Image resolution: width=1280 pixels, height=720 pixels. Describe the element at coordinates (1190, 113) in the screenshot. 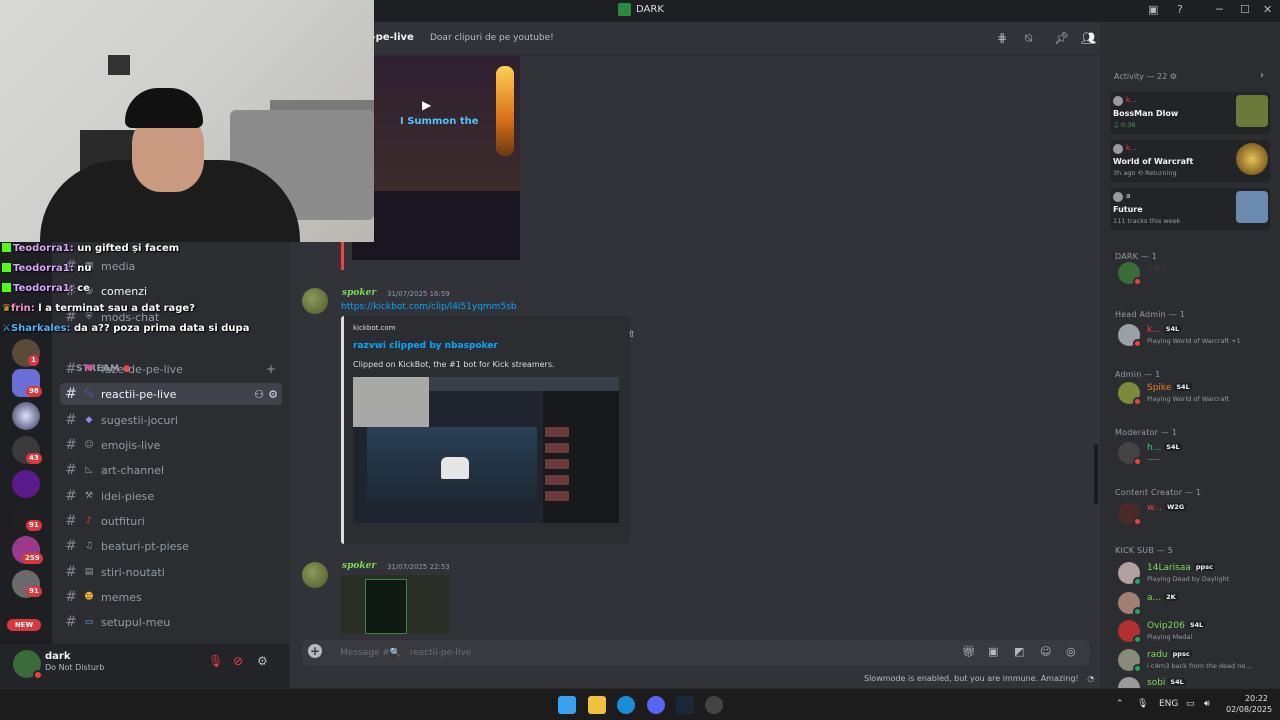

I see `activity-card: k... BossMan Dlow ♫ 0:36` at that location.